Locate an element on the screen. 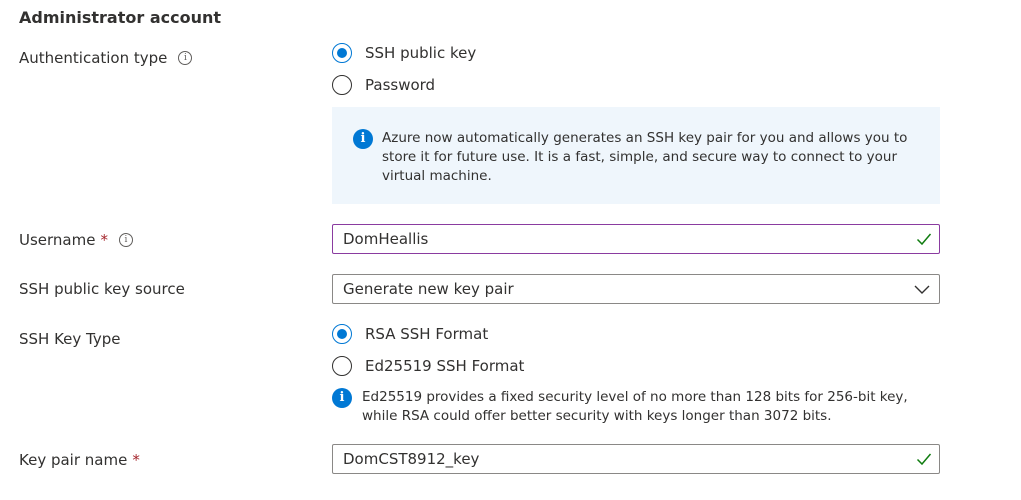  ssh-key-source-label: SSH public key source is located at coordinates (102, 289).